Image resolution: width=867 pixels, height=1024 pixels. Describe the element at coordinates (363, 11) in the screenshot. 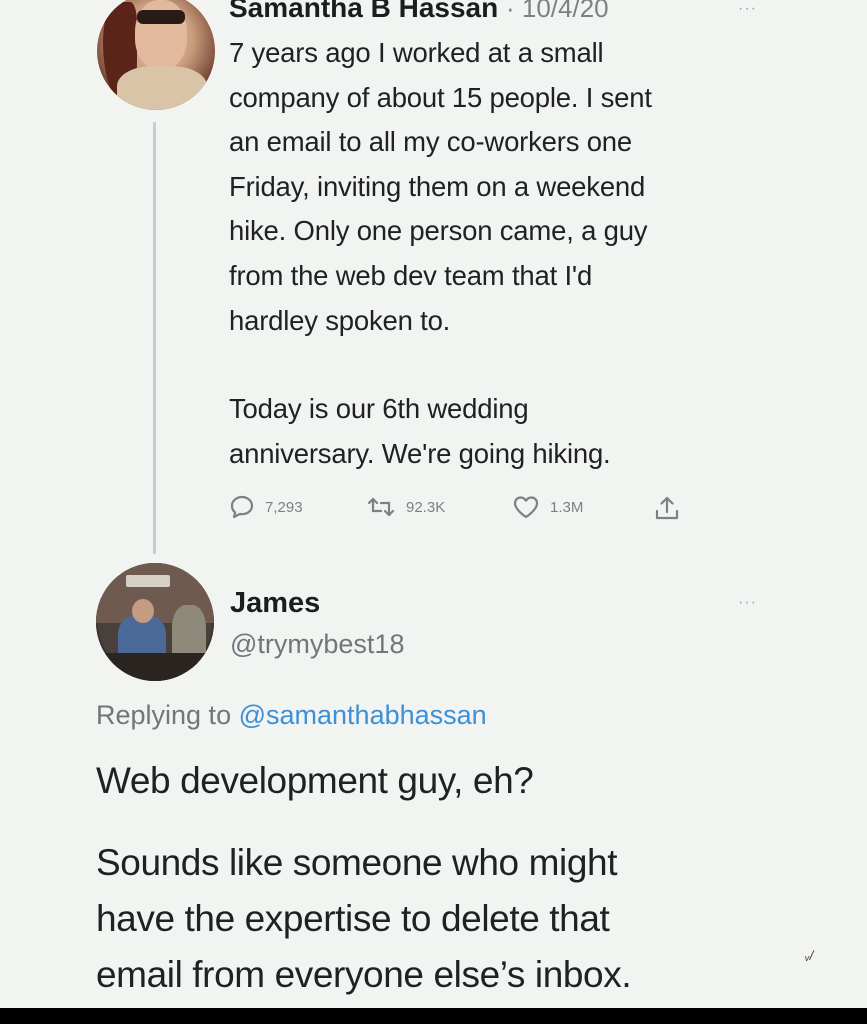

I see `tweet1-author-name: Samantha B Hassan` at that location.